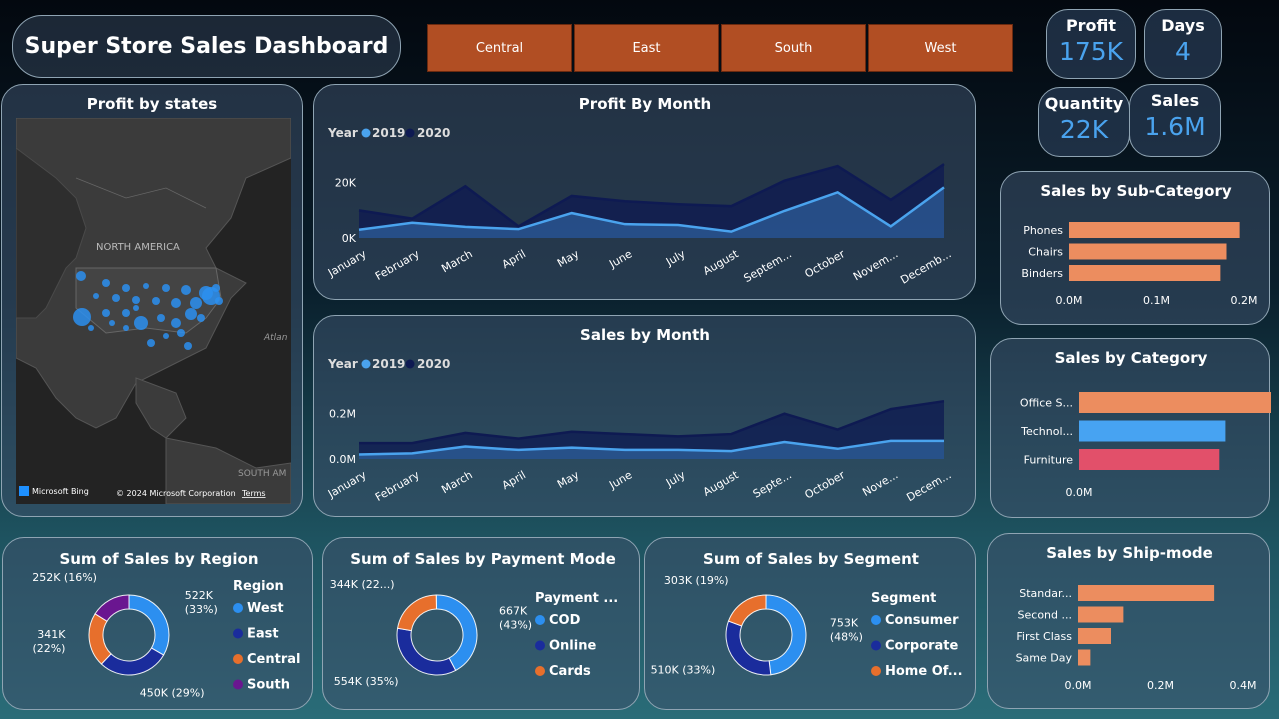 The width and height of the screenshot is (1279, 719). Describe the element at coordinates (572, 646) in the screenshot. I see `legend-label: Online` at that location.